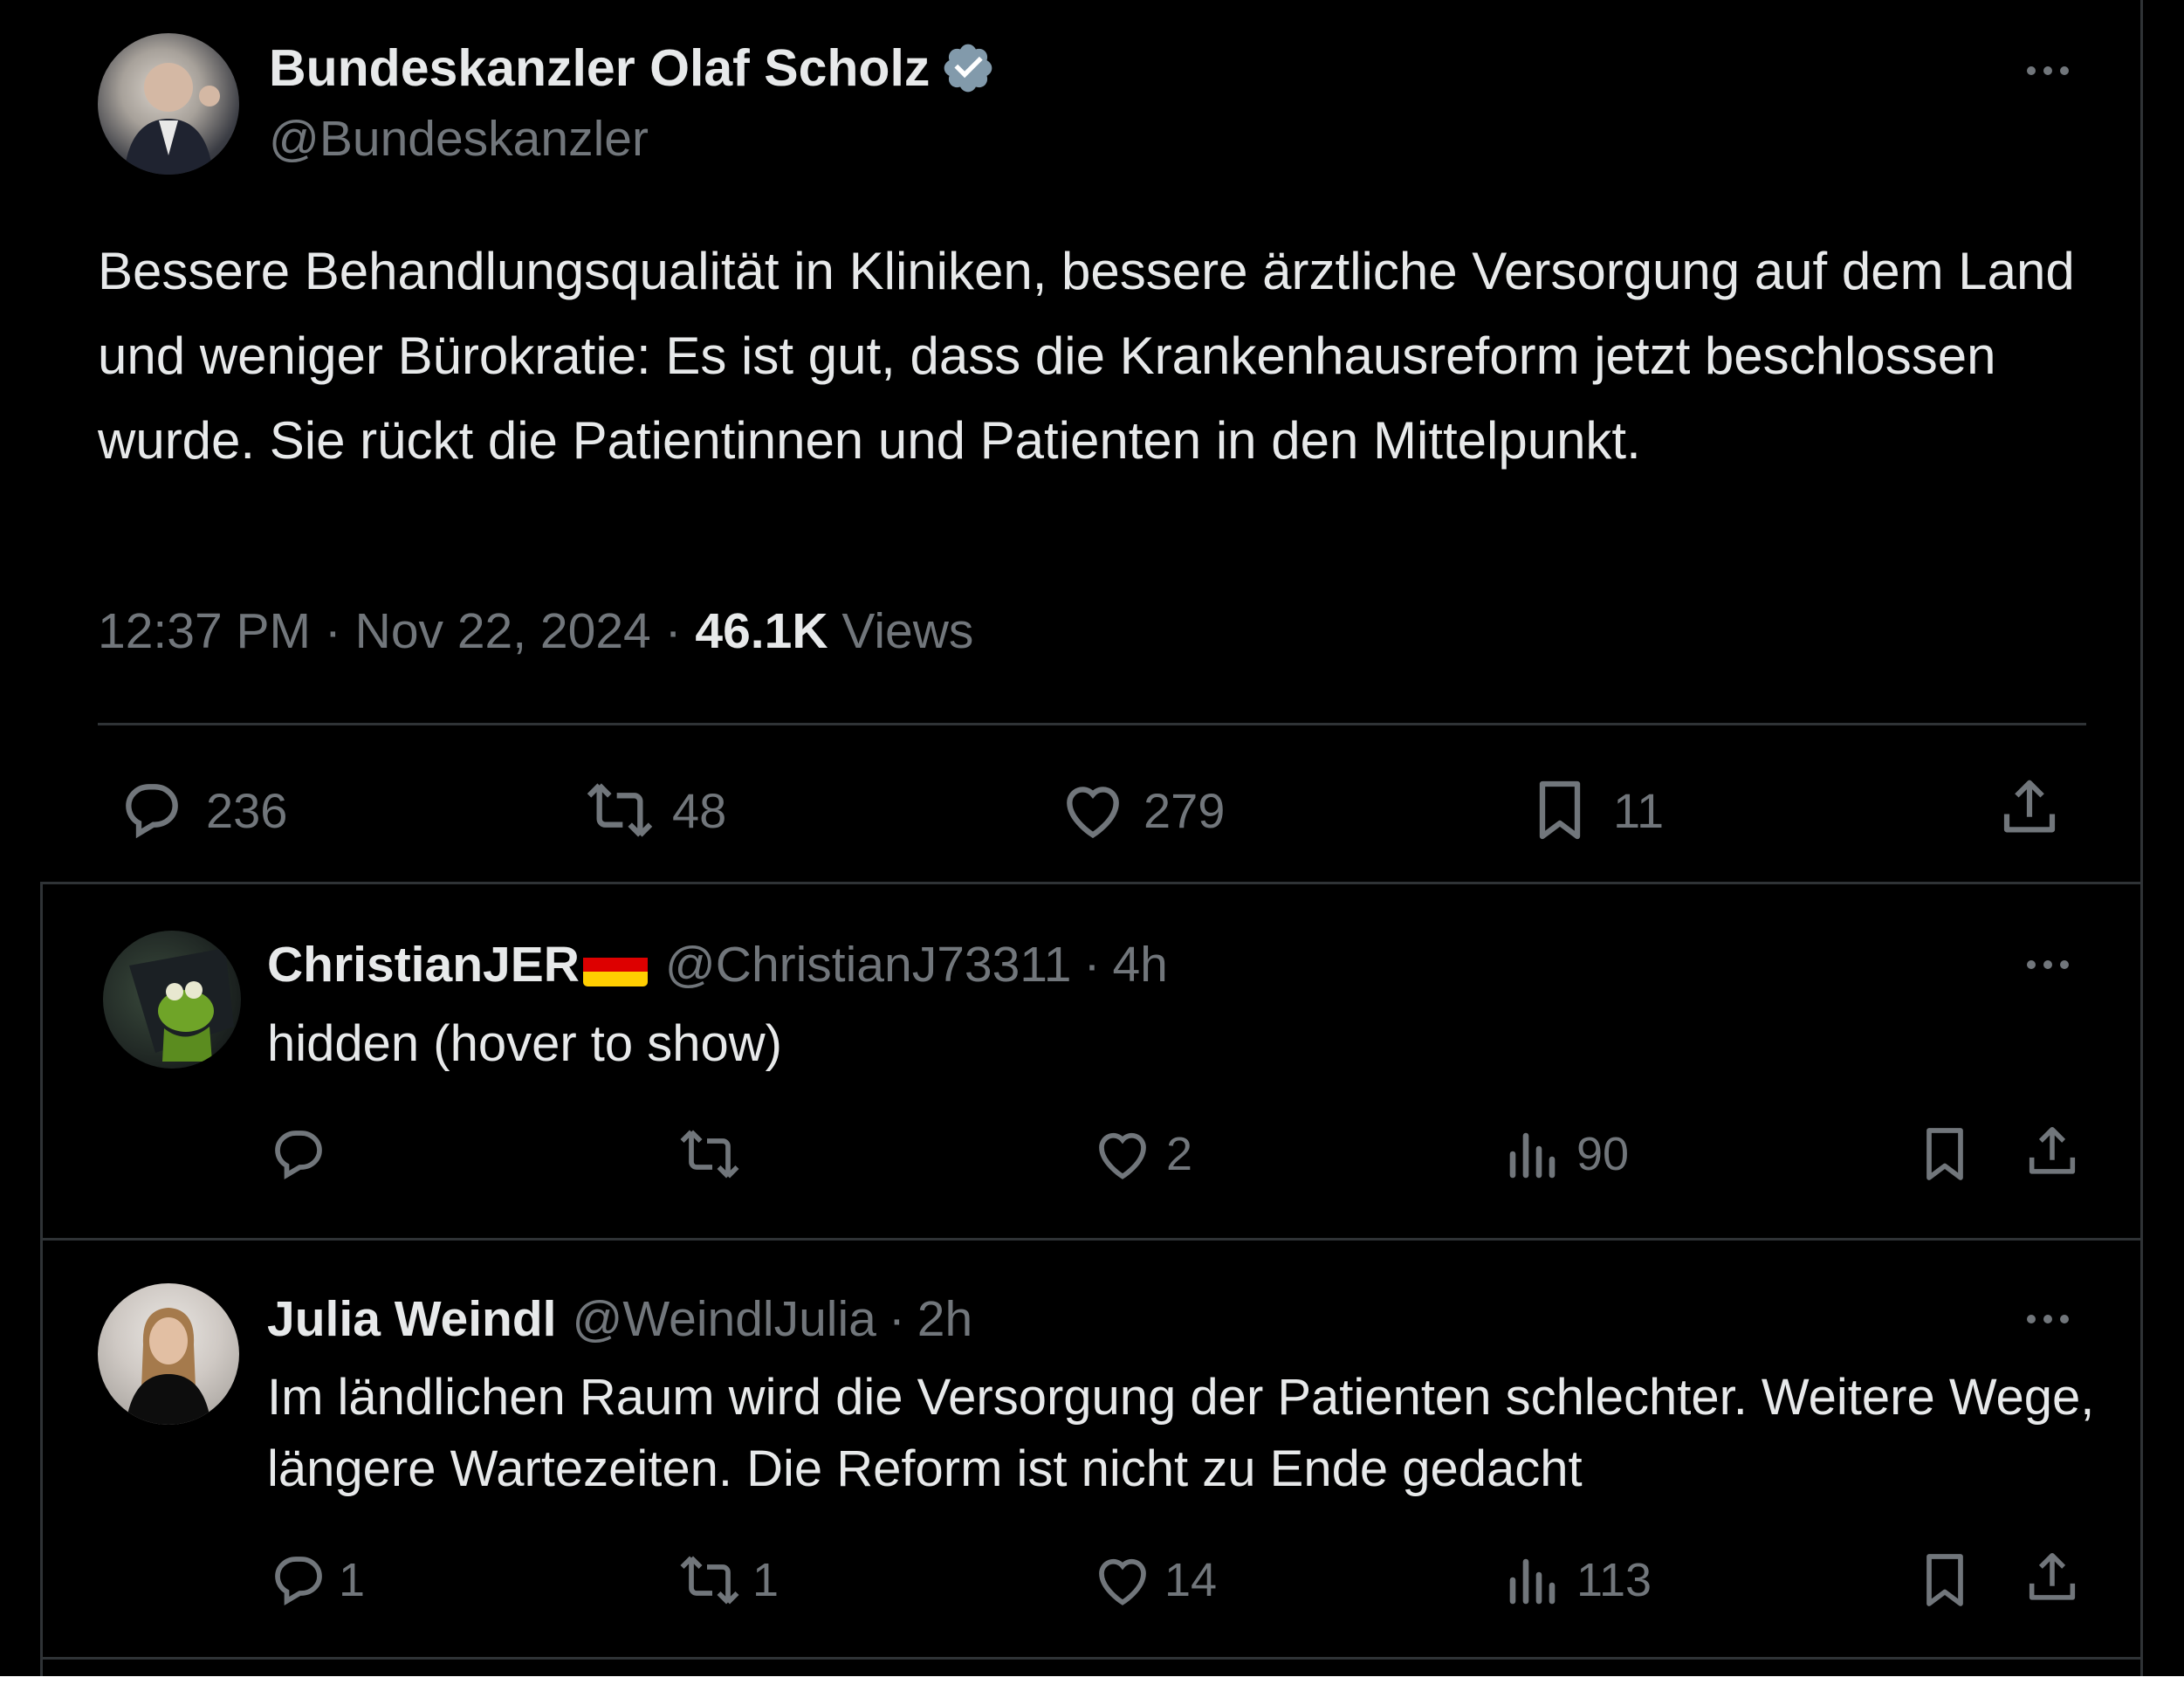 The width and height of the screenshot is (2184, 1684). I want to click on verified-badge-icon, so click(968, 68).